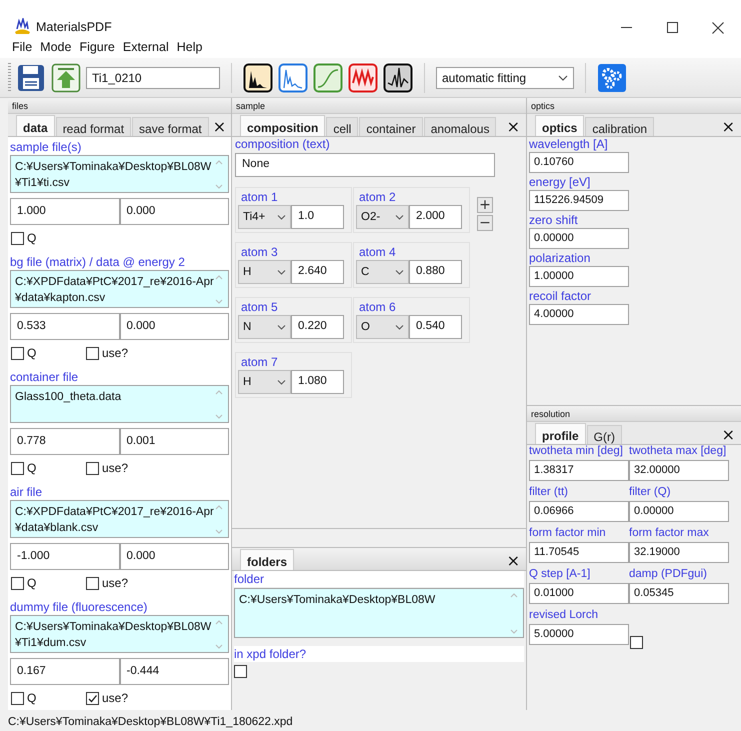  I want to click on input-field: 1.0, so click(317, 217).